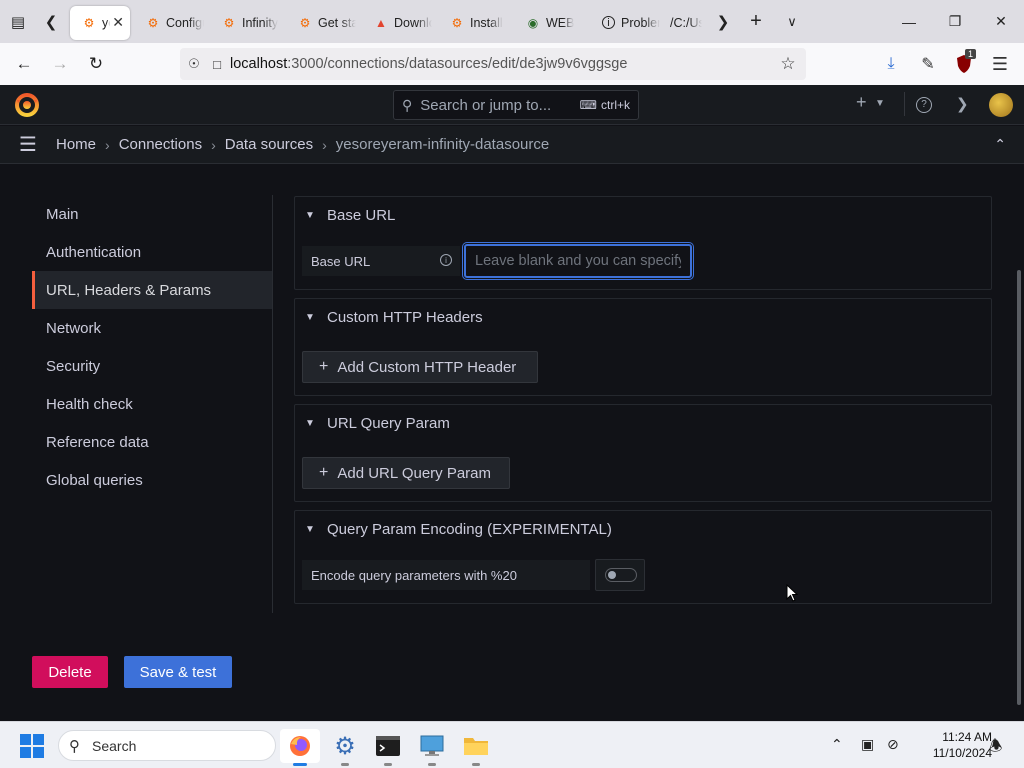  What do you see at coordinates (152, 290) in the screenshot?
I see `sidebar-item-url-headers-params: URL, Headers & Params` at bounding box center [152, 290].